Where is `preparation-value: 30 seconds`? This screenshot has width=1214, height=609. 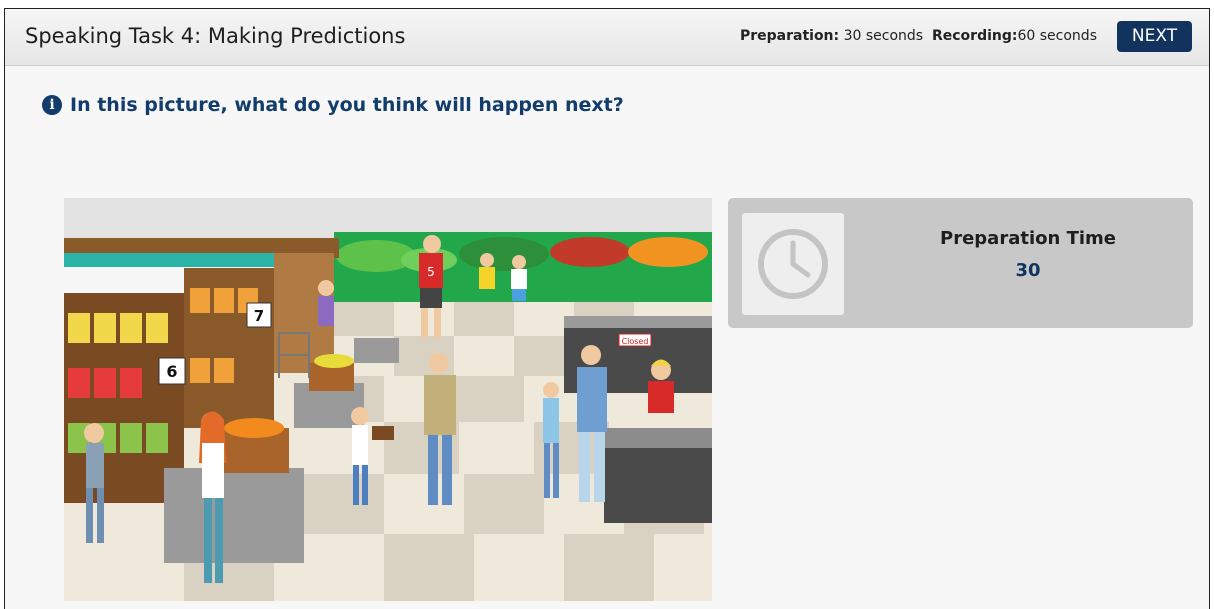 preparation-value: 30 seconds is located at coordinates (883, 36).